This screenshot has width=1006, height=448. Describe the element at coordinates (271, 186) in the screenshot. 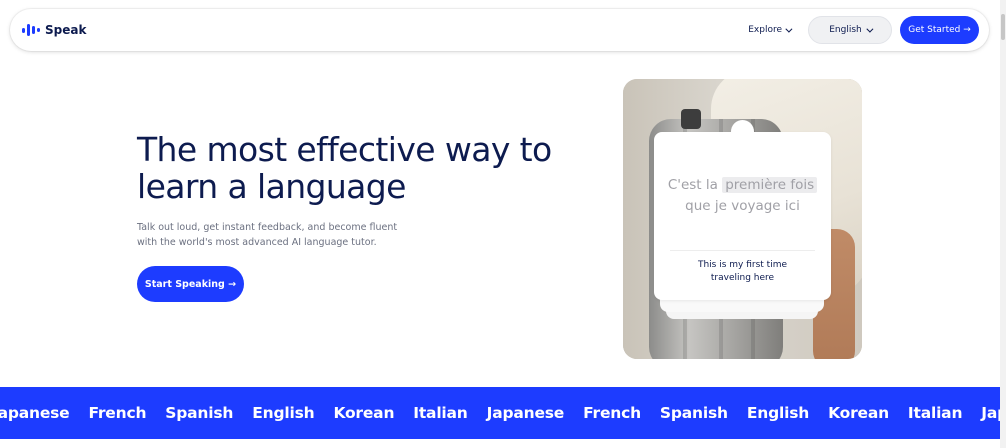

I see `hero-title-line-2: learn a language` at that location.